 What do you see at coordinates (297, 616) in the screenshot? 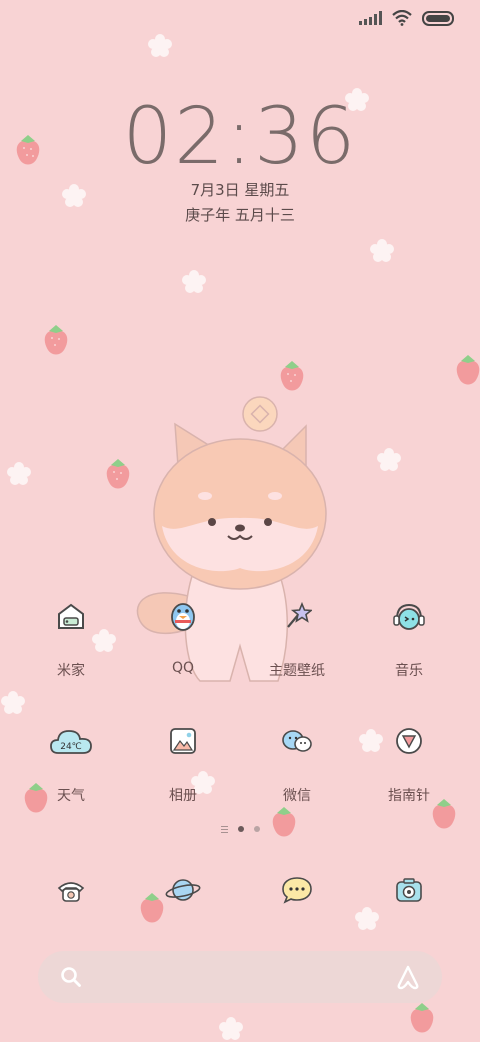
I see `theme-wand-icon` at bounding box center [297, 616].